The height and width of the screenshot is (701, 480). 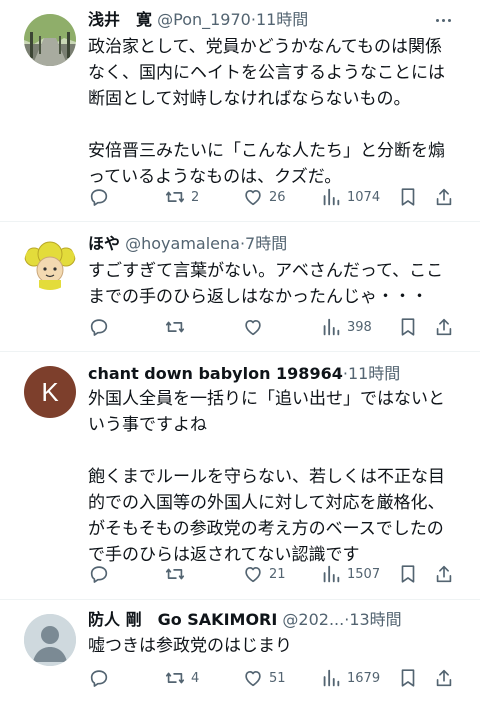 I want to click on avatar-letter: K, so click(x=50, y=391).